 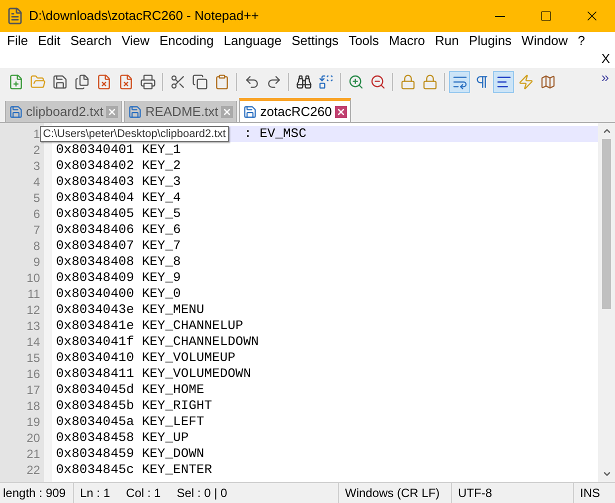 What do you see at coordinates (356, 82) in the screenshot?
I see `zoom-in-icon` at bounding box center [356, 82].